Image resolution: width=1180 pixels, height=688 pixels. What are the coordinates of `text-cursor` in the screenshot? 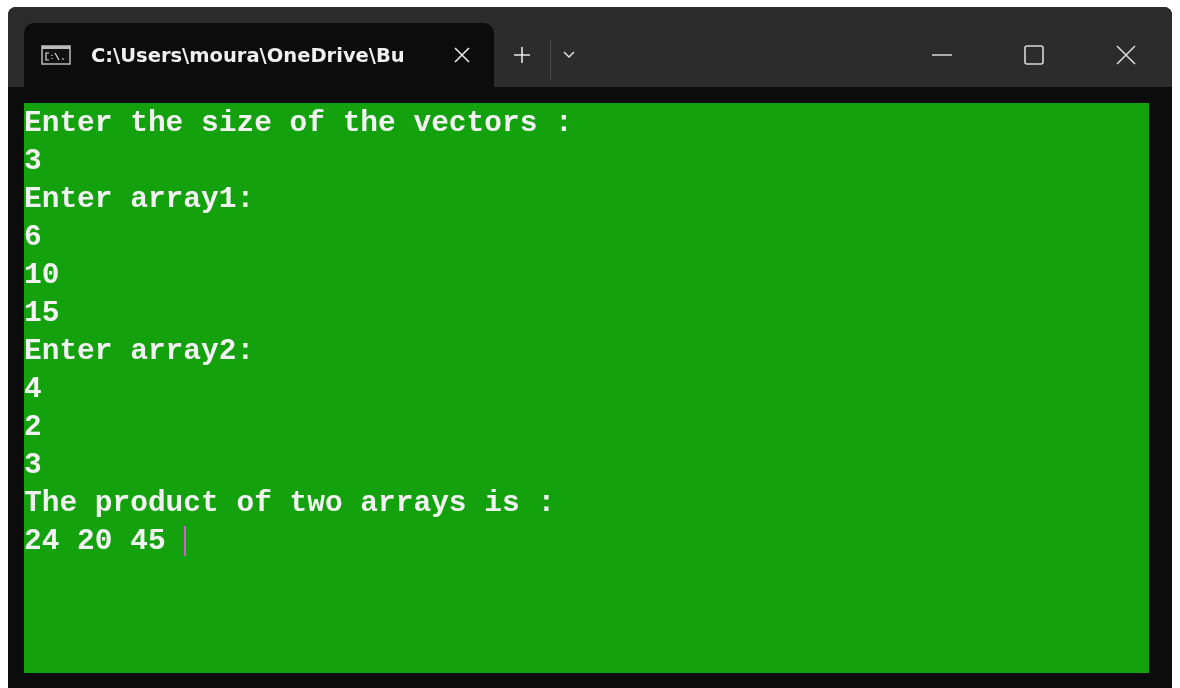 It's located at (184, 541).